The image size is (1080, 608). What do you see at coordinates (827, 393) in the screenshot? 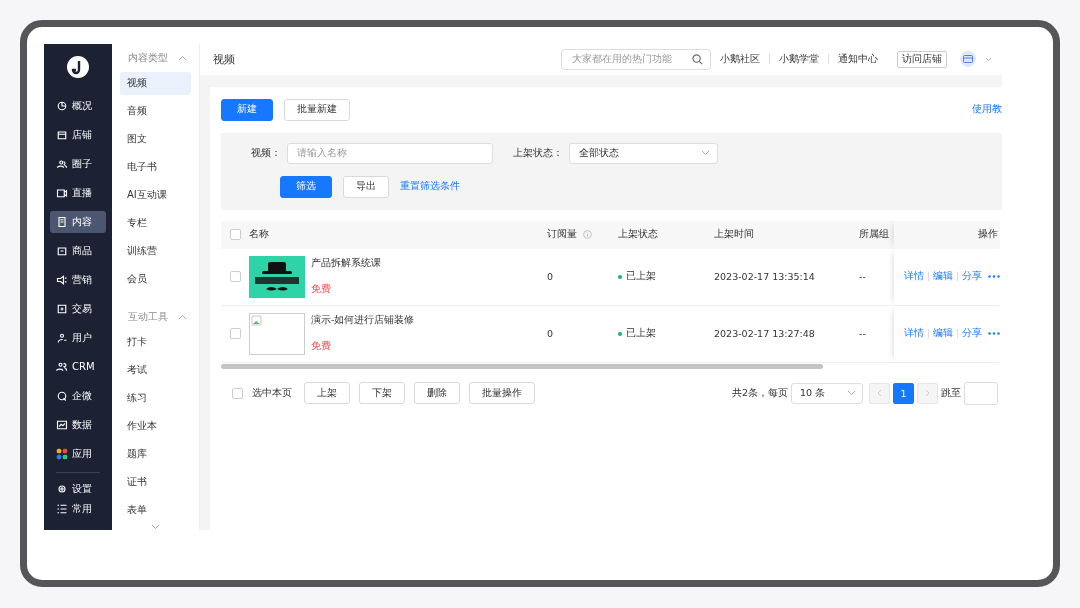
I see `page-size-dropdown: 10 条` at bounding box center [827, 393].